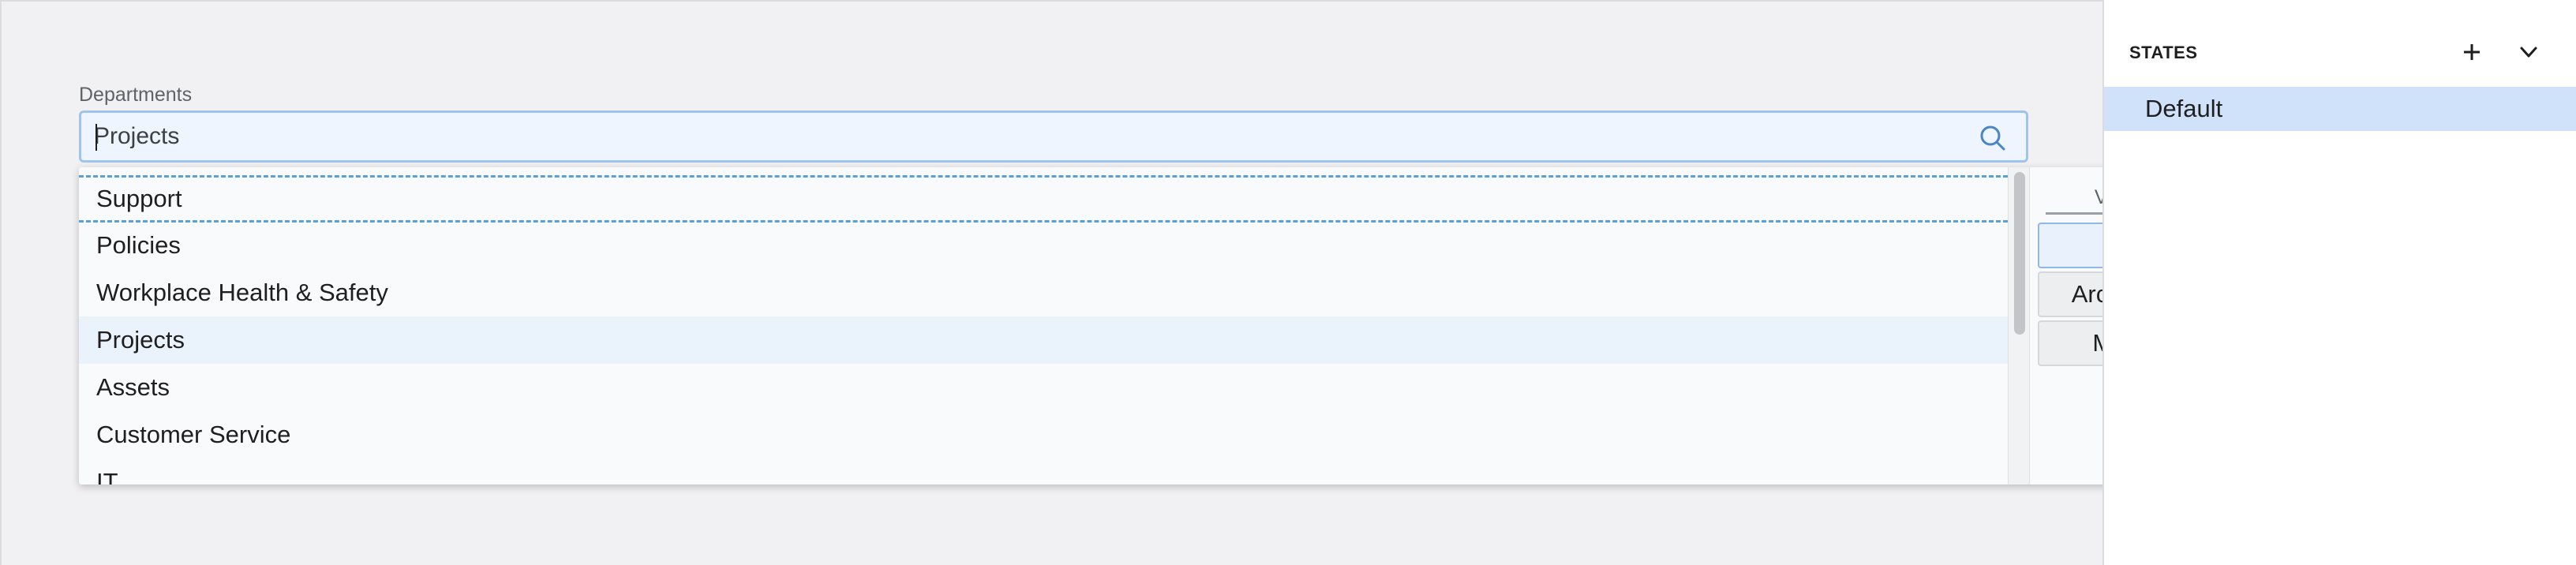 This screenshot has width=2576, height=565. Describe the element at coordinates (1043, 245) in the screenshot. I see `list-item-policies: Policies` at that location.